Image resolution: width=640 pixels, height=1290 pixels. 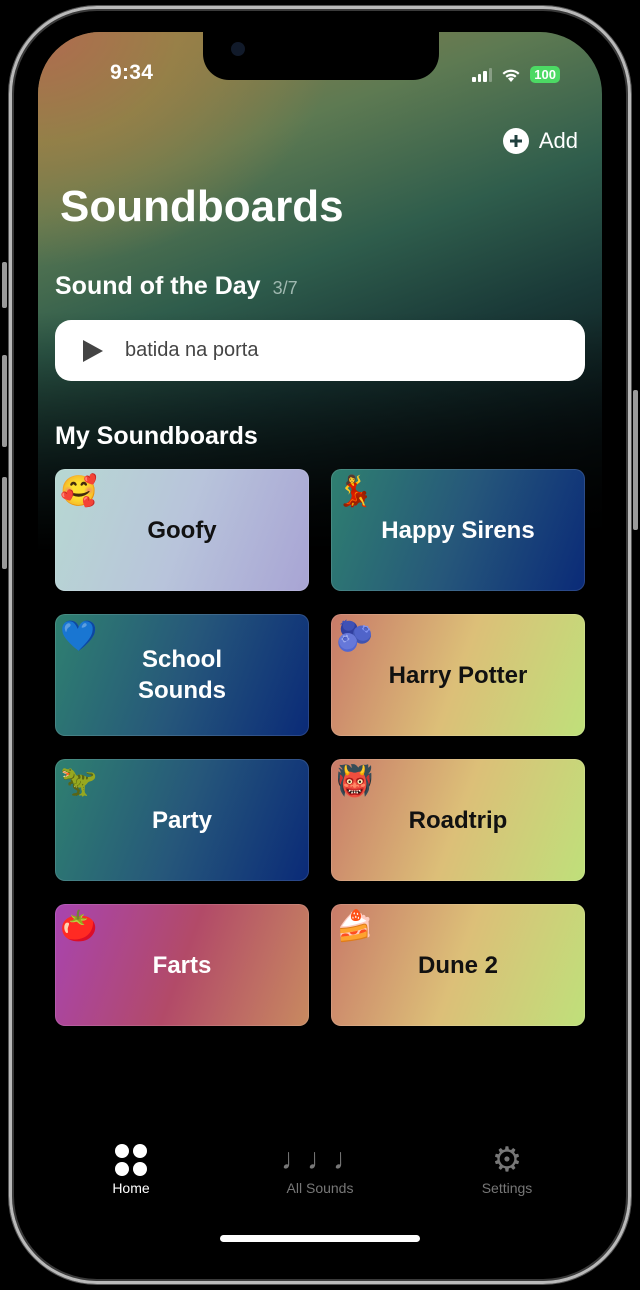 I want to click on tab-bar: Home ♩♩♩ All Sounds ⚙ Settings, so click(x=320, y=1193).